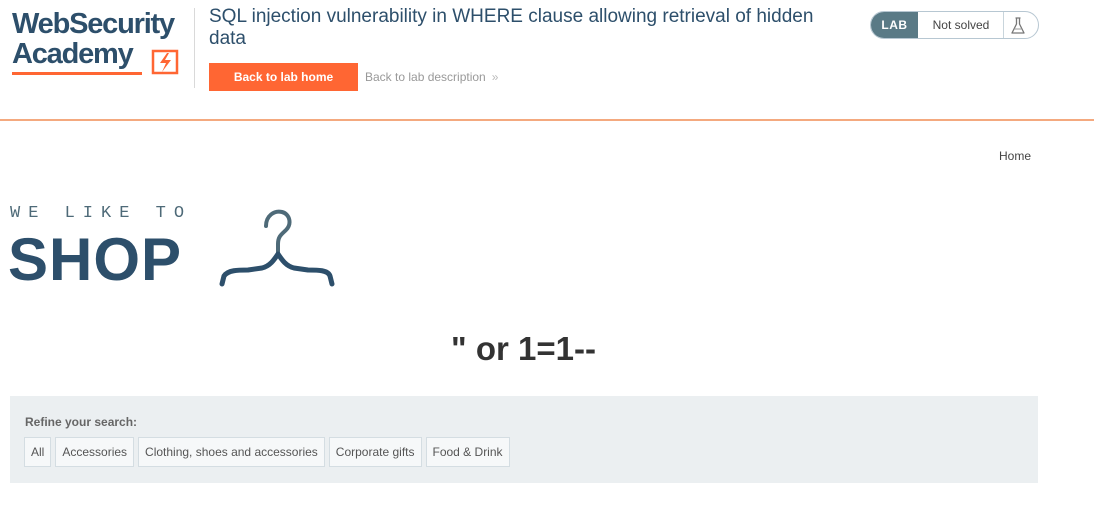 The image size is (1094, 513). What do you see at coordinates (81, 422) in the screenshot?
I see `filter-label: Refine your search:` at bounding box center [81, 422].